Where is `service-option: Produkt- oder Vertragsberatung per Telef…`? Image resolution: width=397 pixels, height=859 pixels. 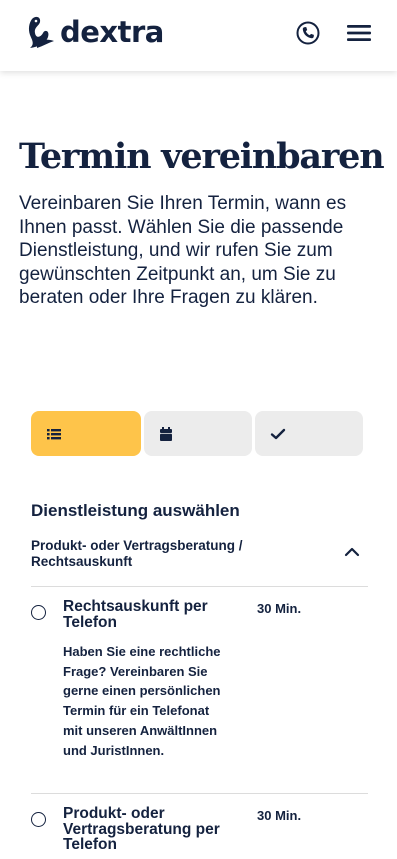 service-option: Produkt- oder Vertragsberatung per Telef… is located at coordinates (199, 832).